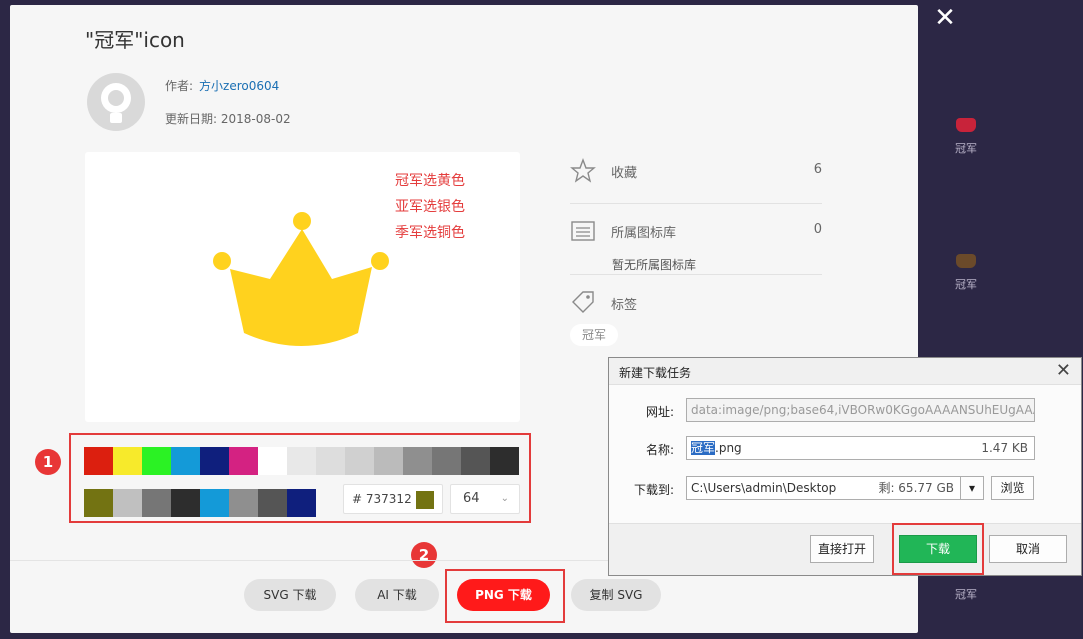 The height and width of the screenshot is (639, 1083). What do you see at coordinates (860, 448) in the screenshot?
I see `filename-field: 冠军.png 1.47 KB` at bounding box center [860, 448].